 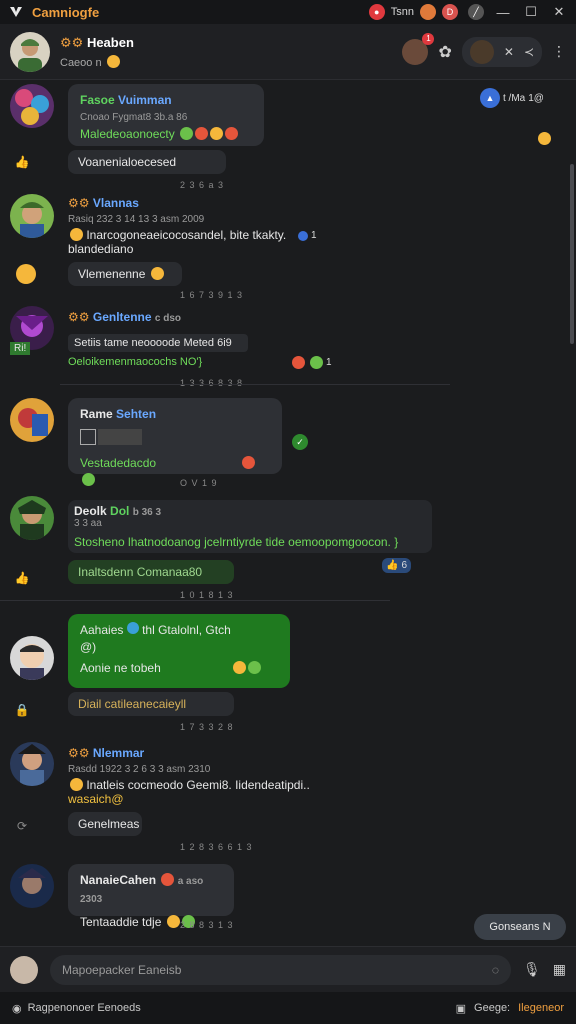 I want to click on message-text-line2: @), so click(x=88, y=647).